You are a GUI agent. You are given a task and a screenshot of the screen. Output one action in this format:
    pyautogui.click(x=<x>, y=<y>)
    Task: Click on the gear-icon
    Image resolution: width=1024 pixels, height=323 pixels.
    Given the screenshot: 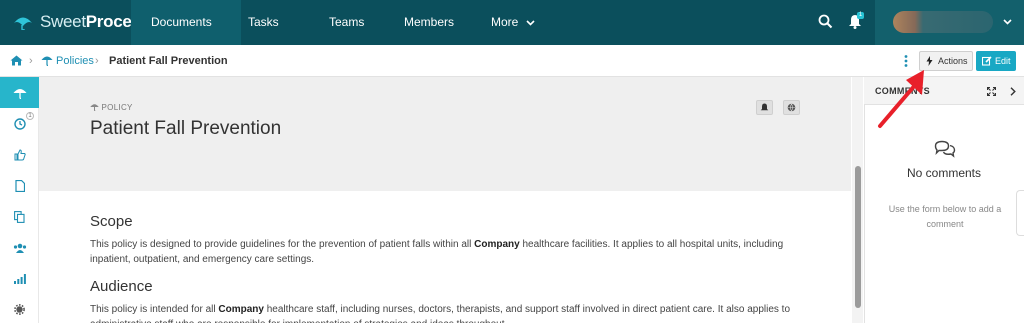 What is the action you would take?
    pyautogui.click(x=19, y=309)
    